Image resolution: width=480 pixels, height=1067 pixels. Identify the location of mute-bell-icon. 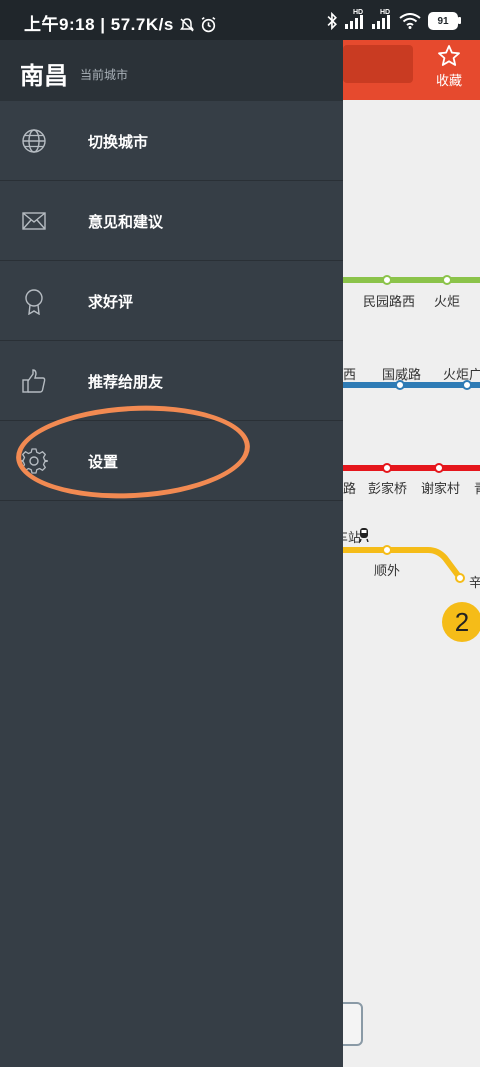
(187, 25).